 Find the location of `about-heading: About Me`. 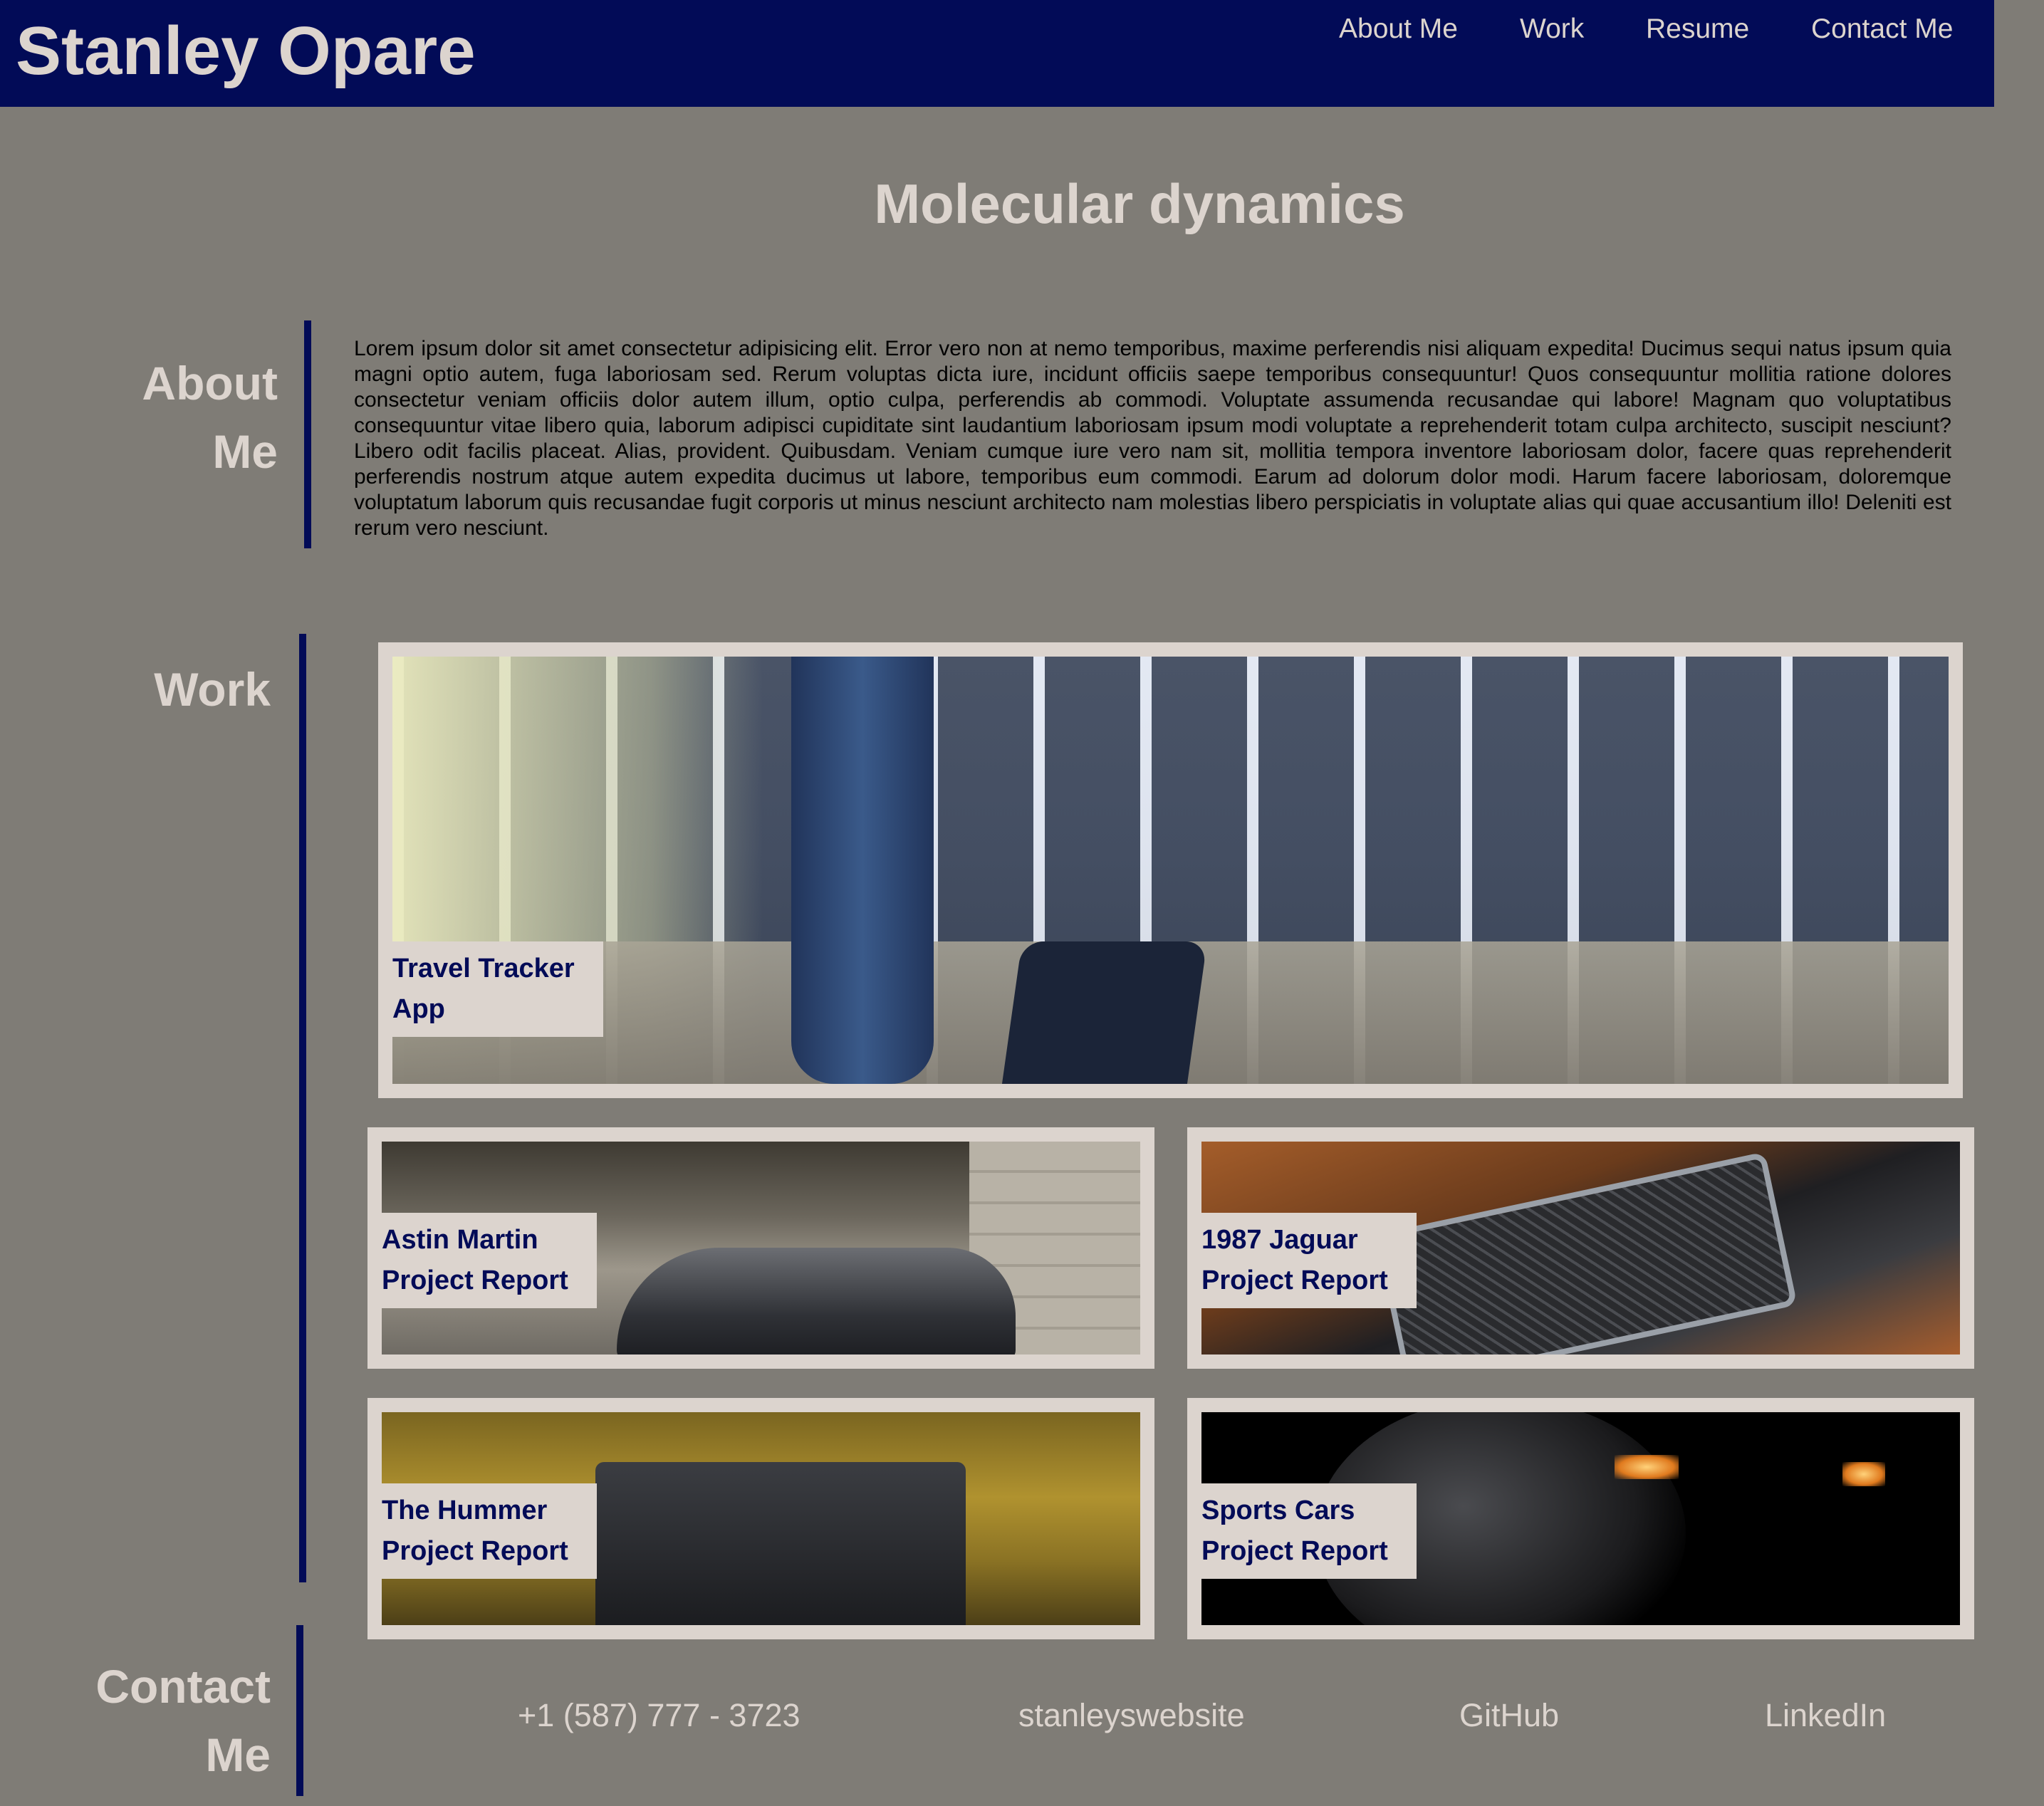

about-heading: About Me is located at coordinates (210, 418).